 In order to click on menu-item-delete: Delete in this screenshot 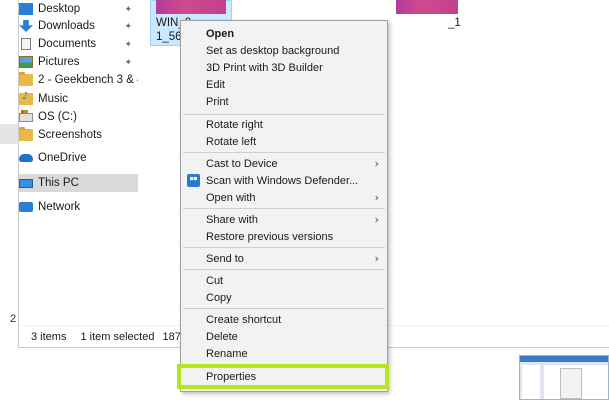, I will do `click(284, 336)`.